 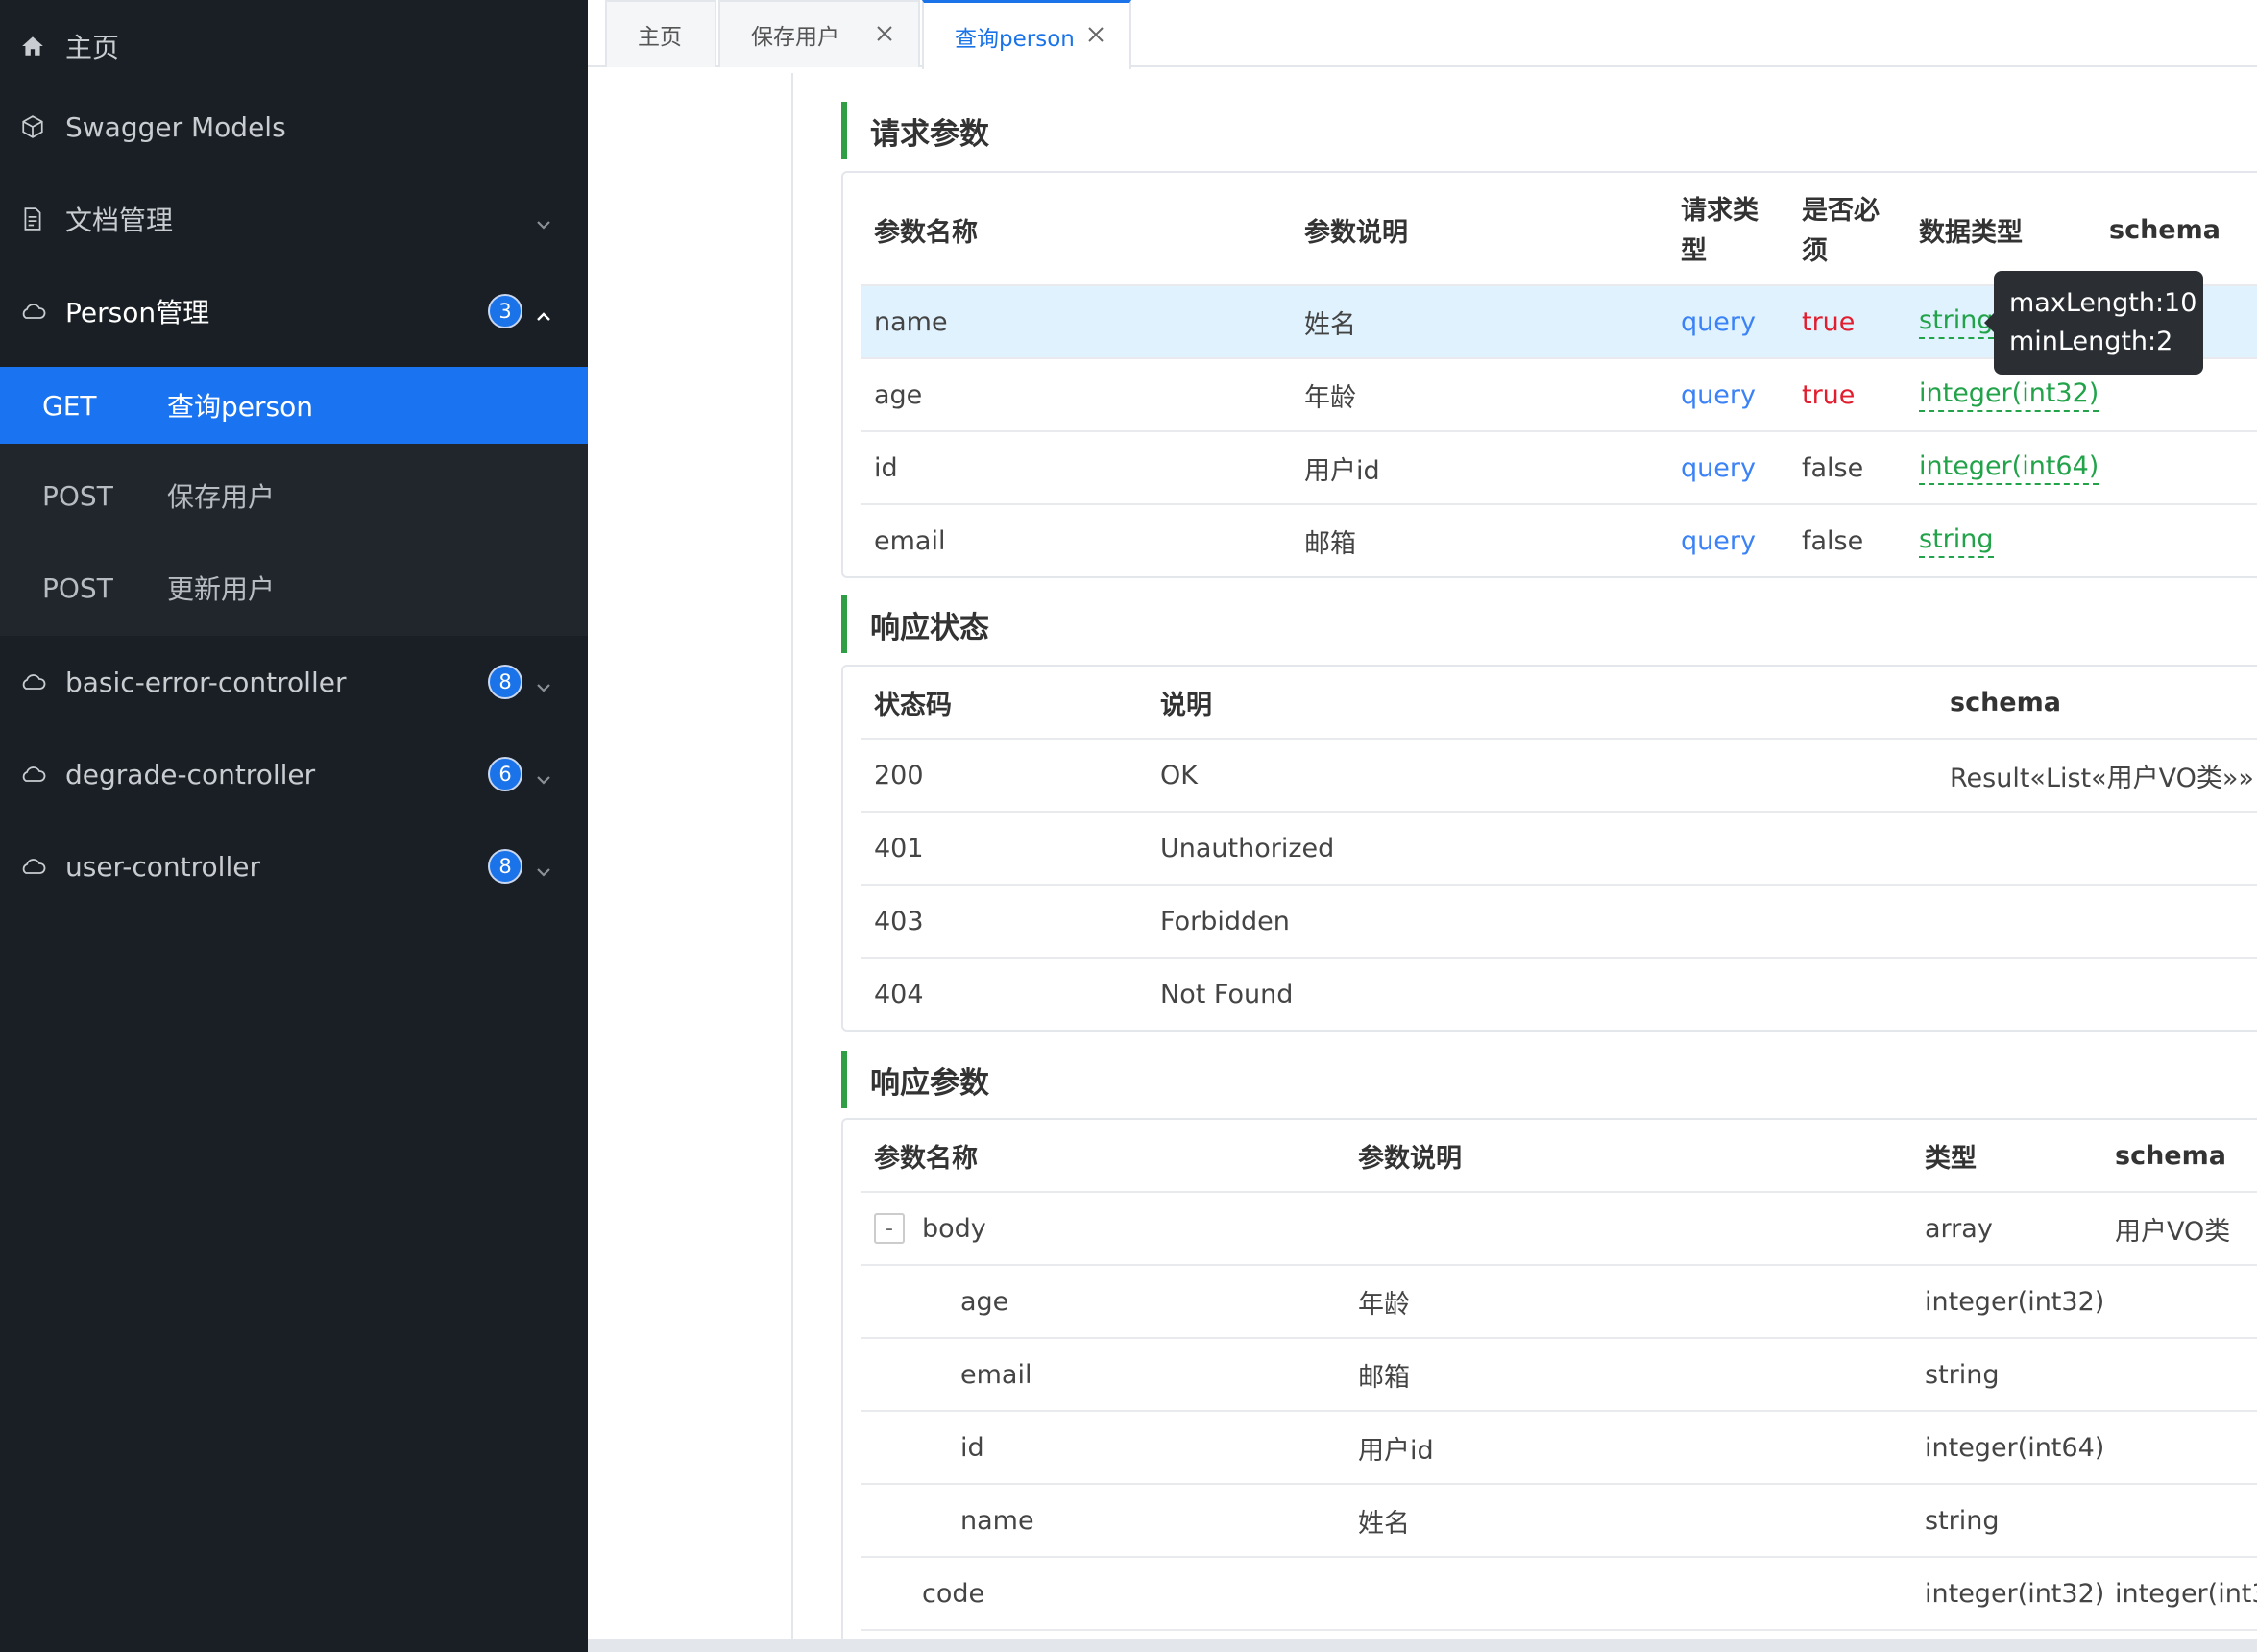 I want to click on status-desc: Not Found, so click(x=1227, y=994).